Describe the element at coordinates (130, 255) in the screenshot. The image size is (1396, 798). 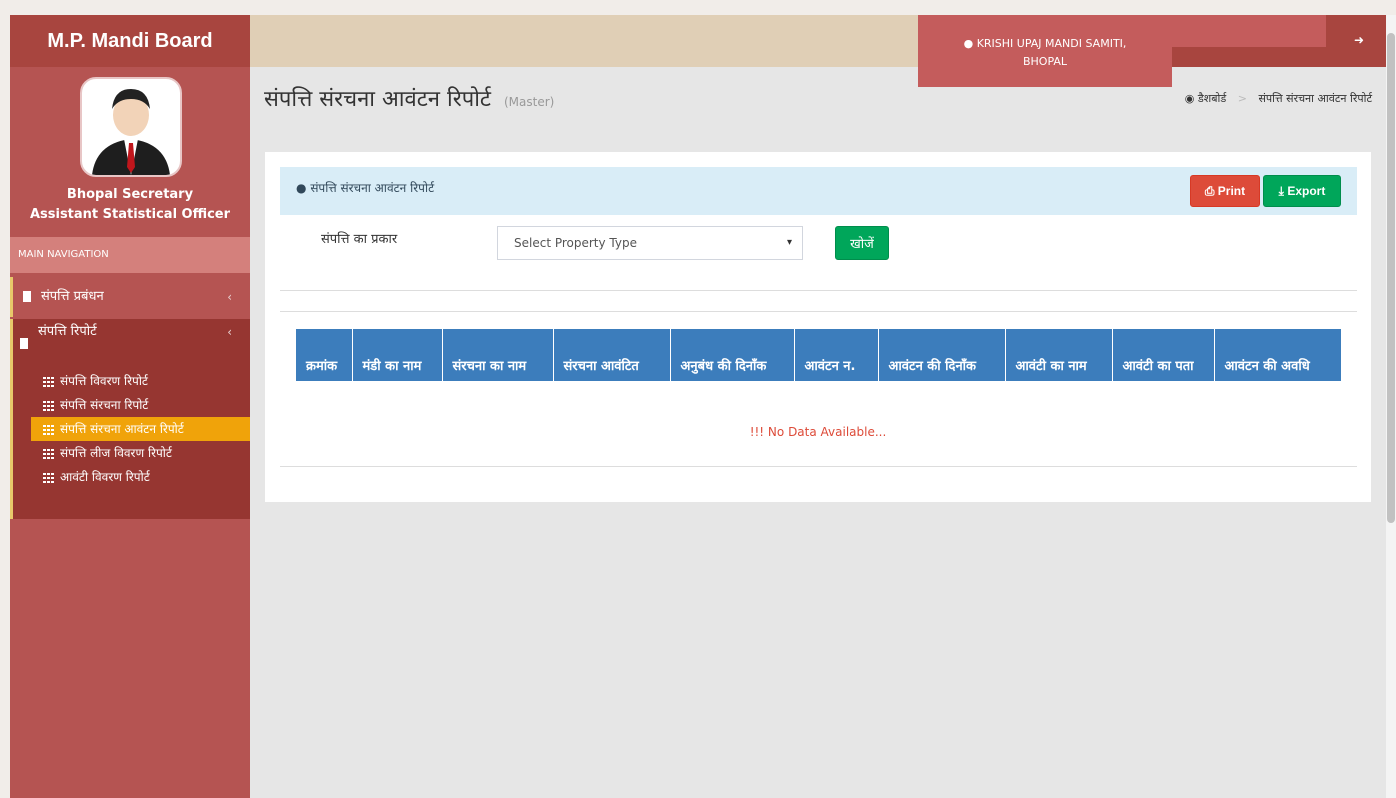
I see `nav-header: MAIN NAVIGATION` at that location.